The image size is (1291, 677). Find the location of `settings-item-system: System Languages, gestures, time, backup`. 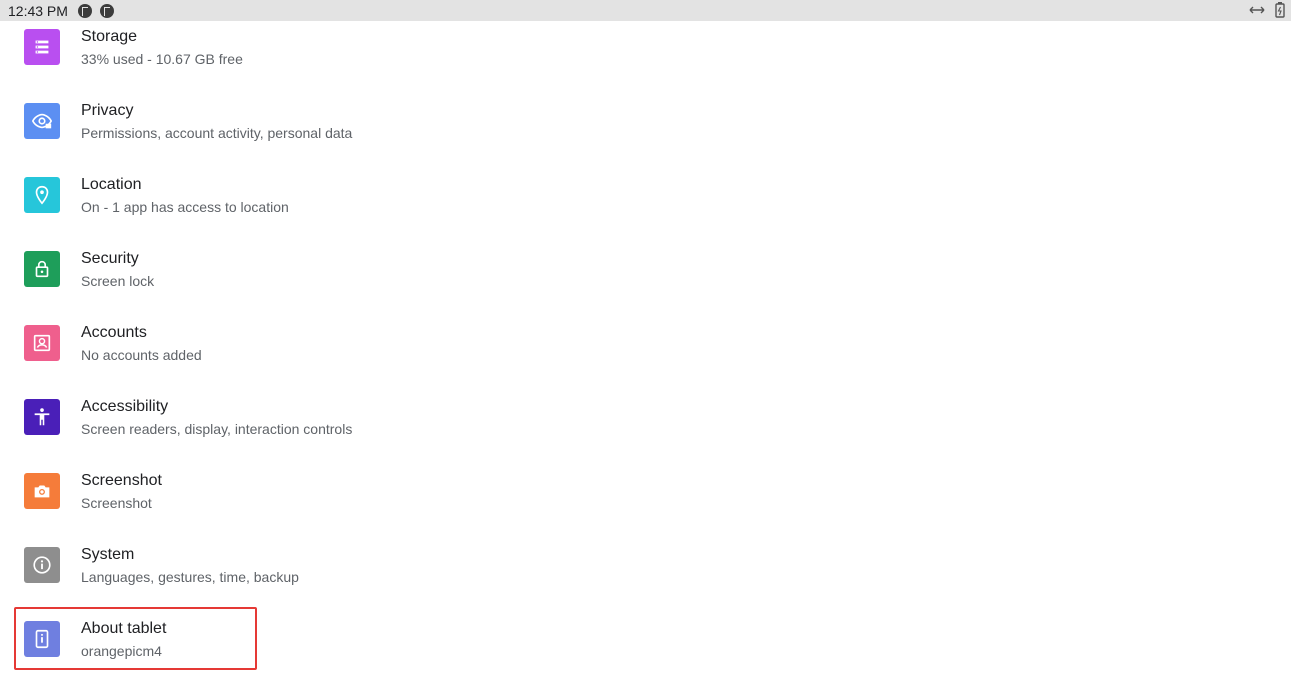

settings-item-system: System Languages, gestures, time, backup is located at coordinates (645, 576).